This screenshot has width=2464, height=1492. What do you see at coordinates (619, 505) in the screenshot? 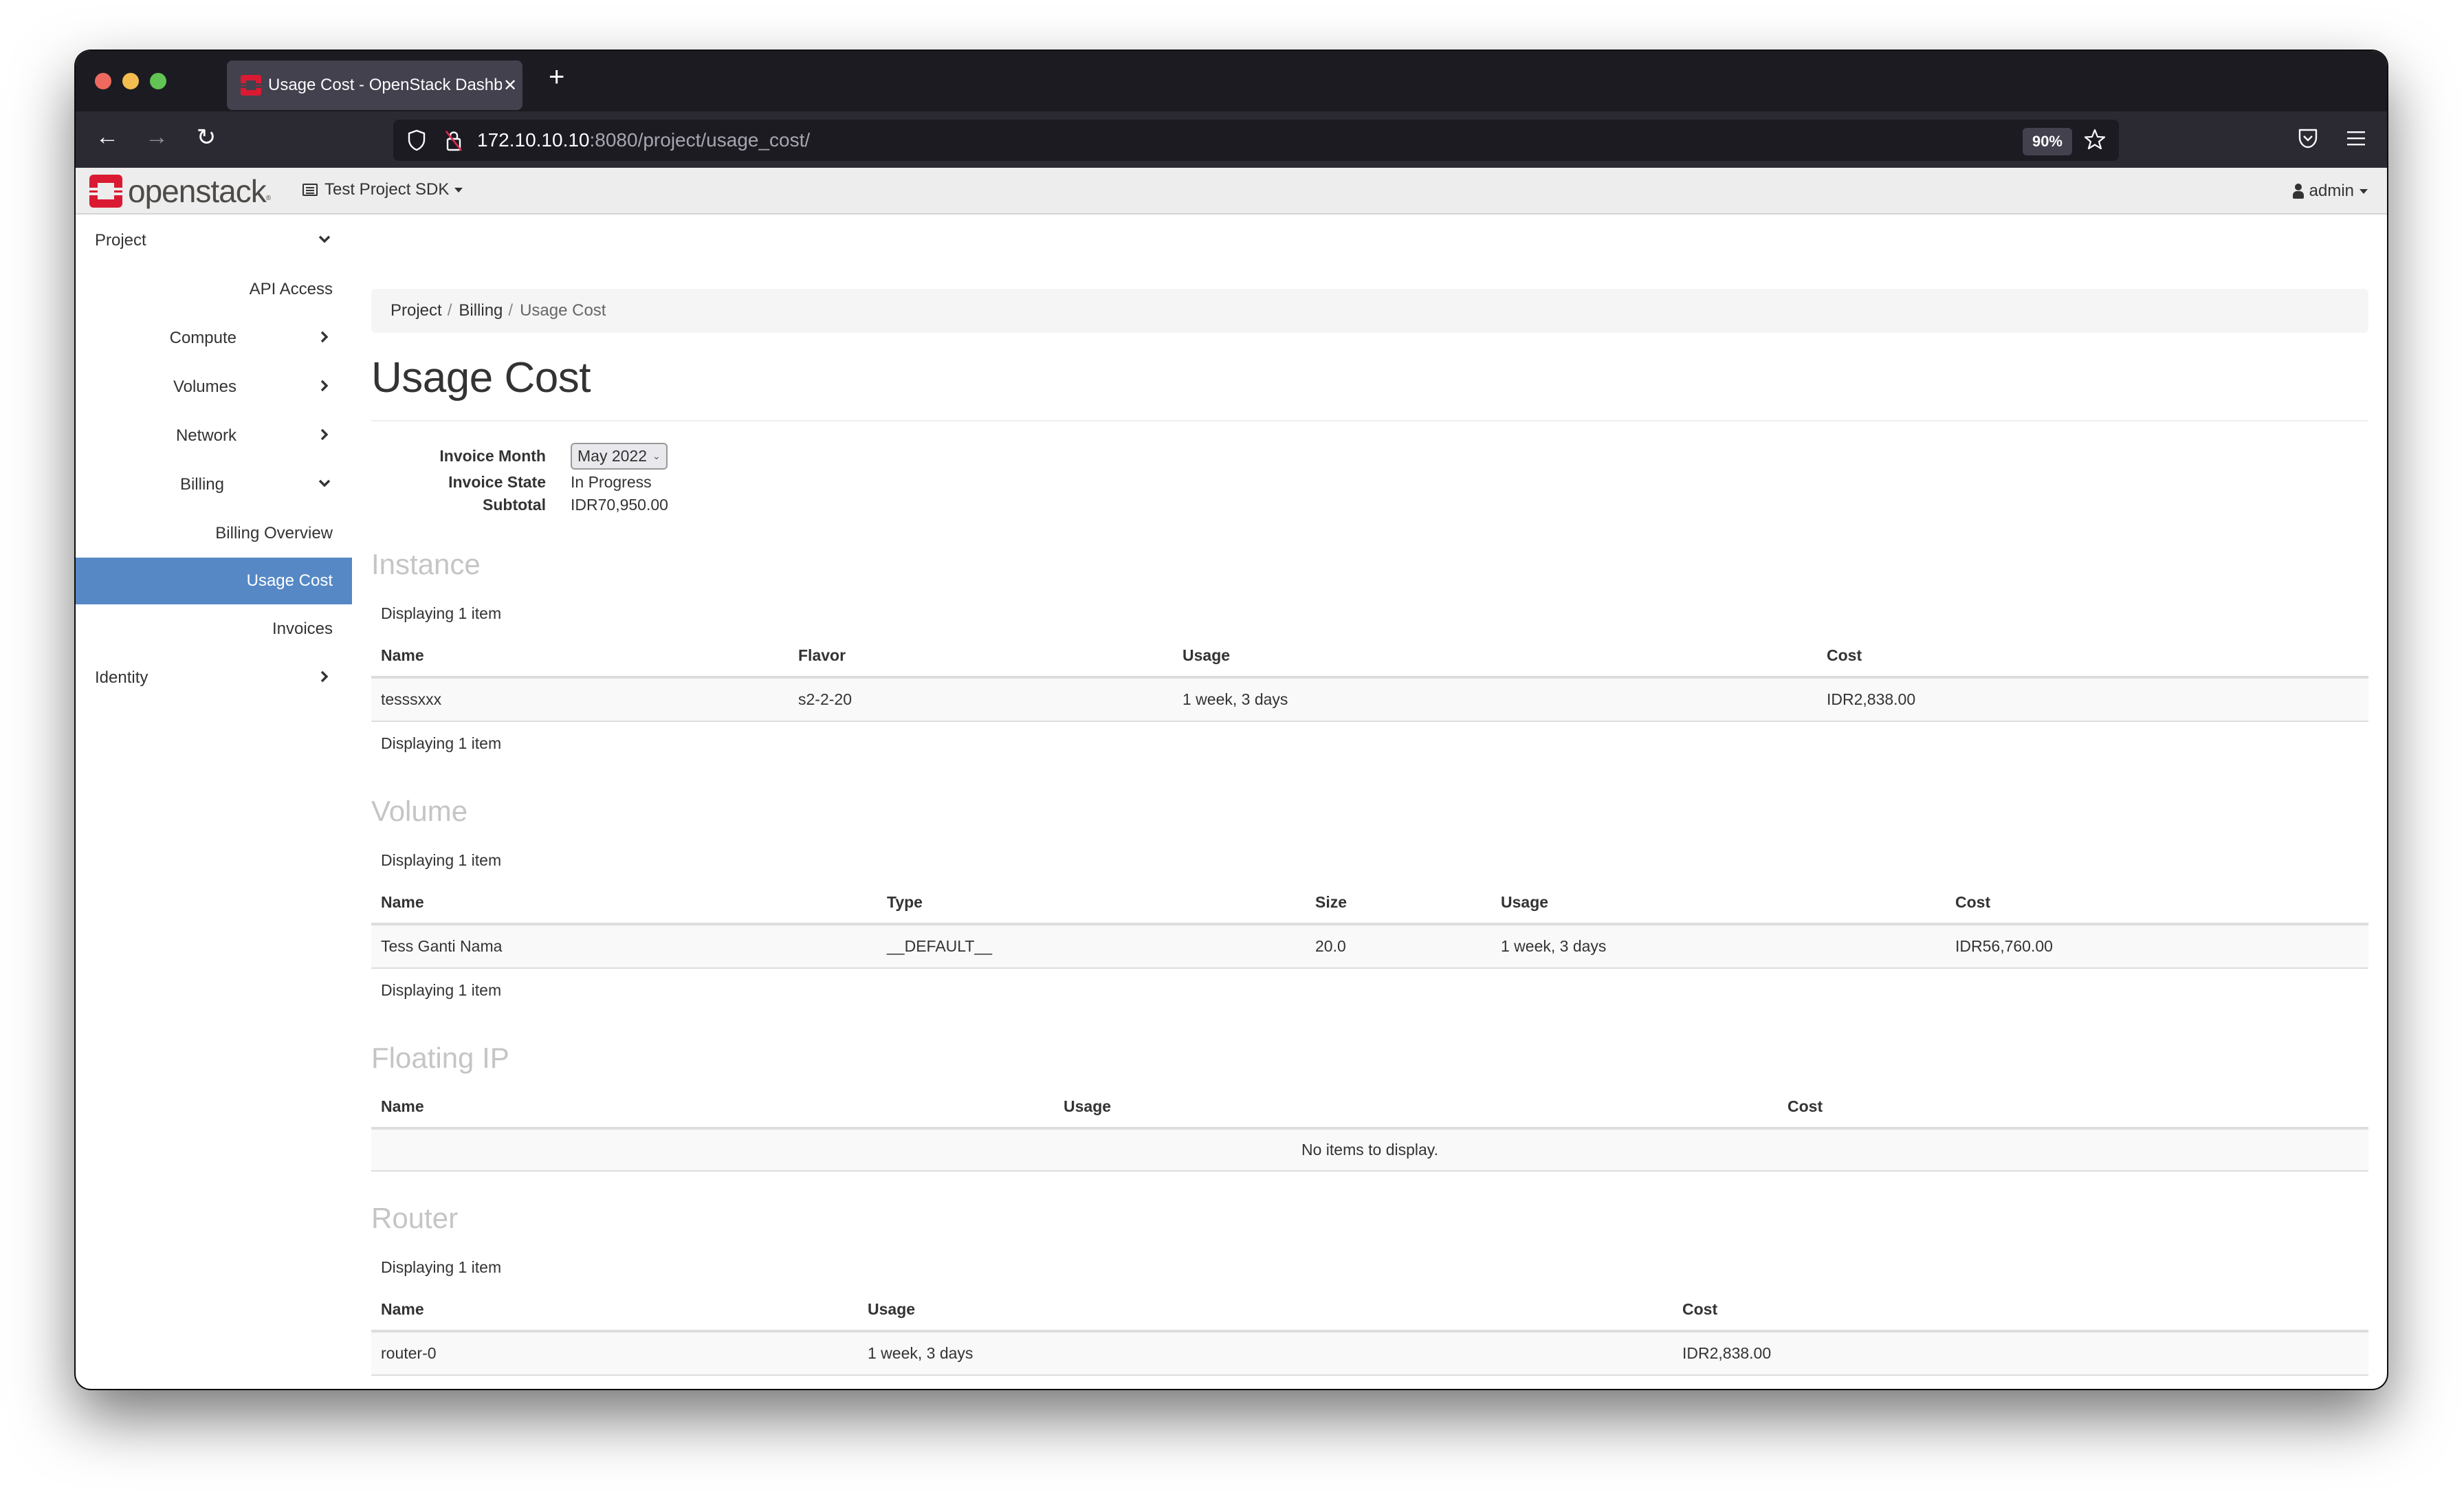
I see `subtotal-value: IDR70,950.00` at bounding box center [619, 505].